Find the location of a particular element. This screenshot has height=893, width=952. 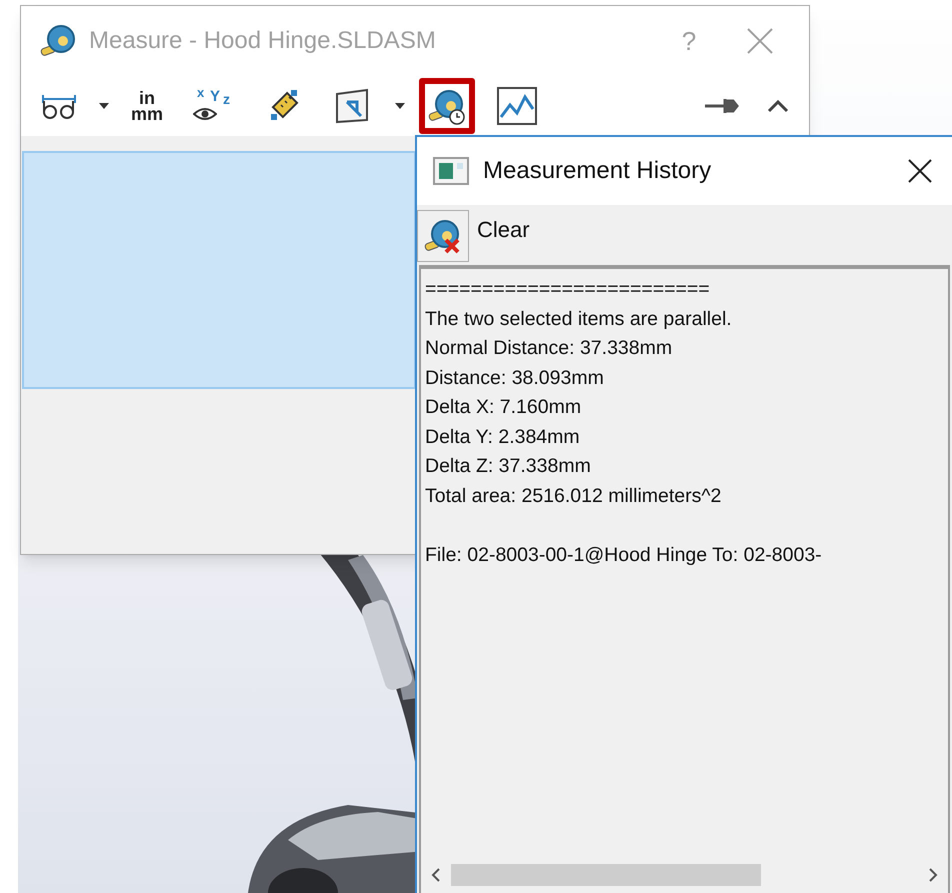

clear-history-button is located at coordinates (443, 236).